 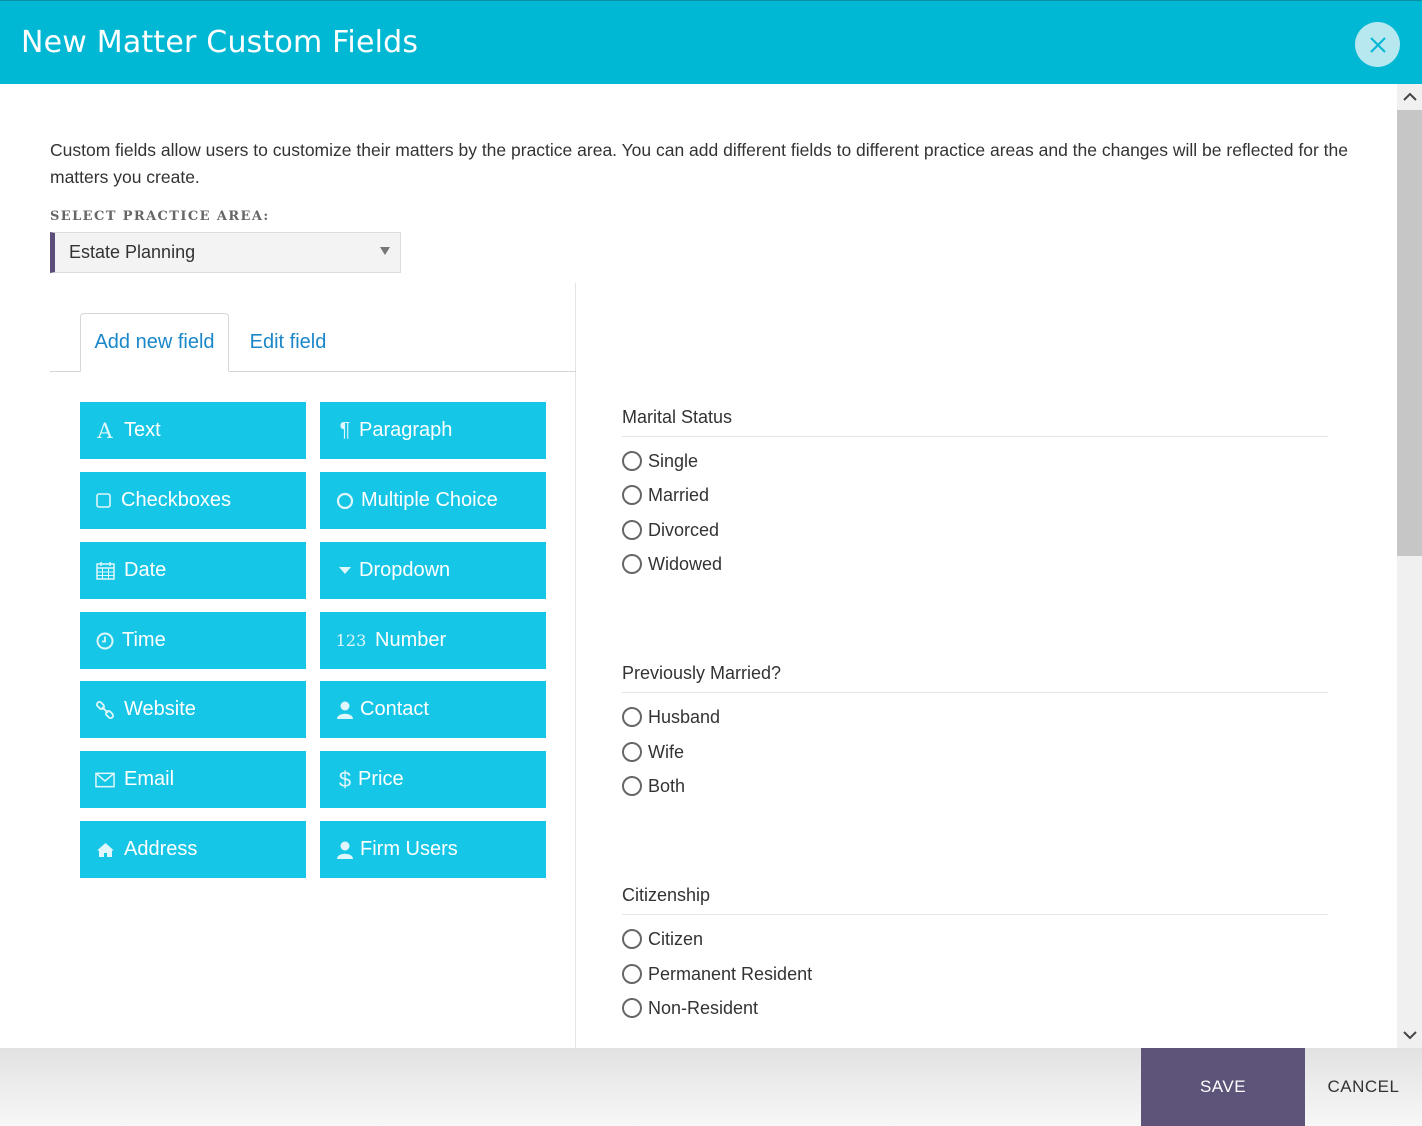 I want to click on save-button-label: SAVE, so click(x=1223, y=1086).